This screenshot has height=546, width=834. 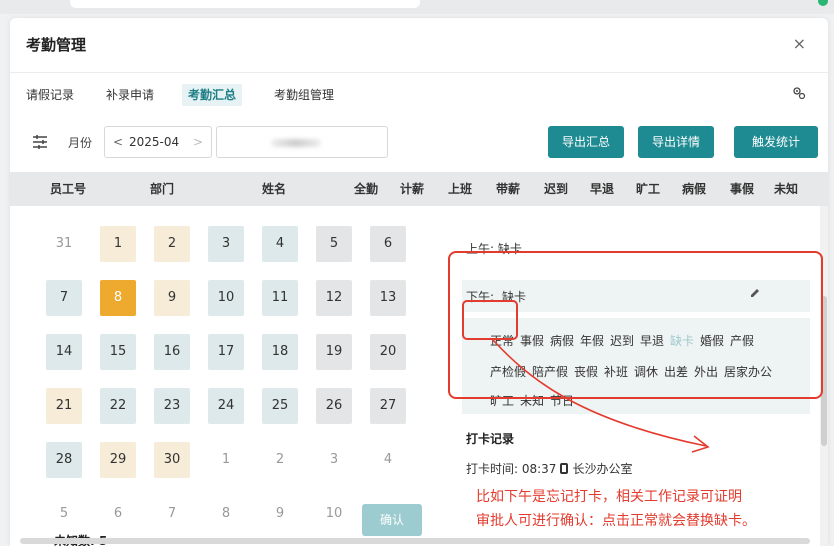 What do you see at coordinates (712, 340) in the screenshot?
I see `status-option: 婚假` at bounding box center [712, 340].